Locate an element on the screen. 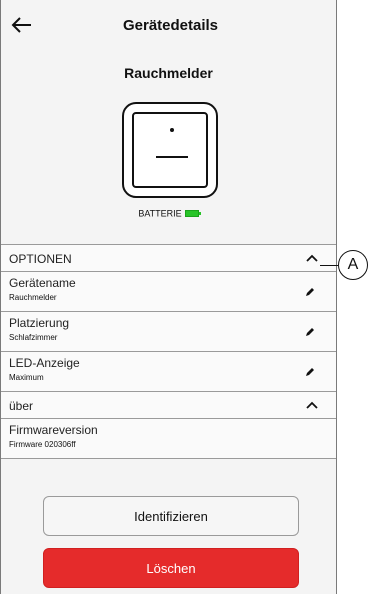 Image resolution: width=369 pixels, height=594 pixels. battery-full-icon is located at coordinates (192, 214).